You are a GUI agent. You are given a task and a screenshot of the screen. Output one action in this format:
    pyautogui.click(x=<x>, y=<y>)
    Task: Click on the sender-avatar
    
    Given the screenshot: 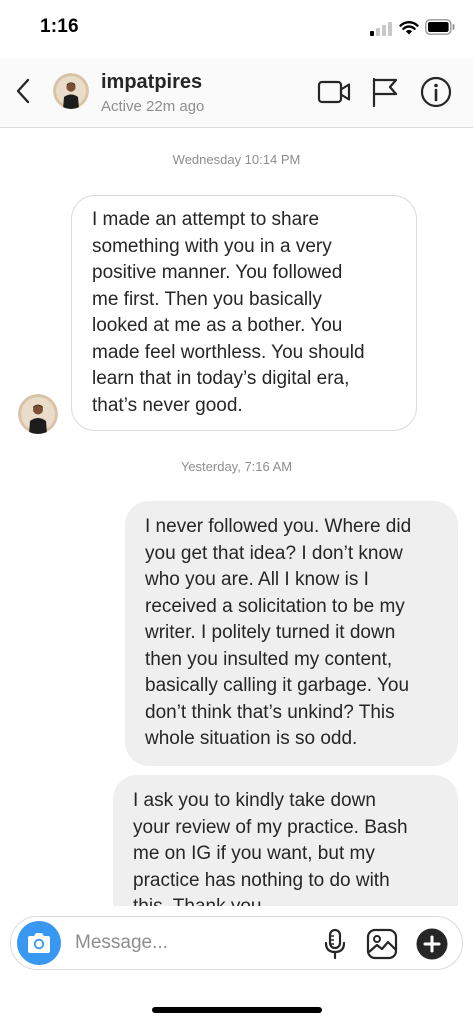 What is the action you would take?
    pyautogui.click(x=38, y=414)
    